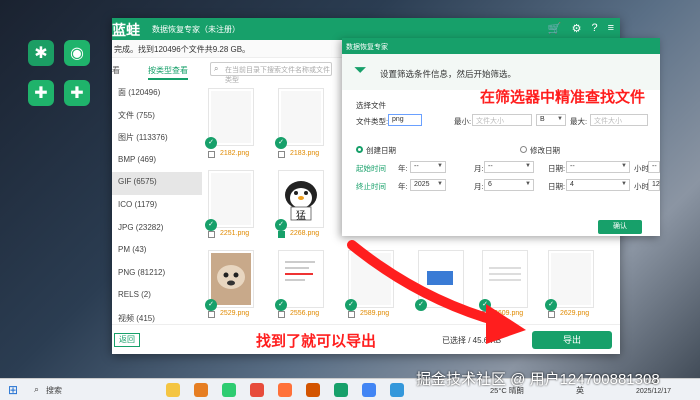  I want to click on max-size-input: 文件大小, so click(619, 120).